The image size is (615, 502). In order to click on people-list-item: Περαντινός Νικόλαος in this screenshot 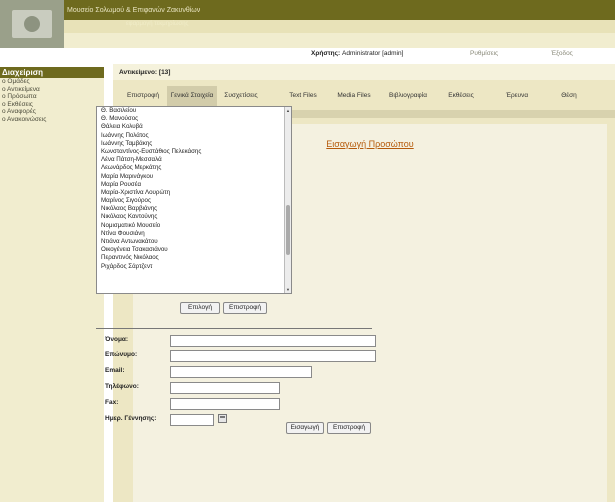, I will do `click(194, 258)`.